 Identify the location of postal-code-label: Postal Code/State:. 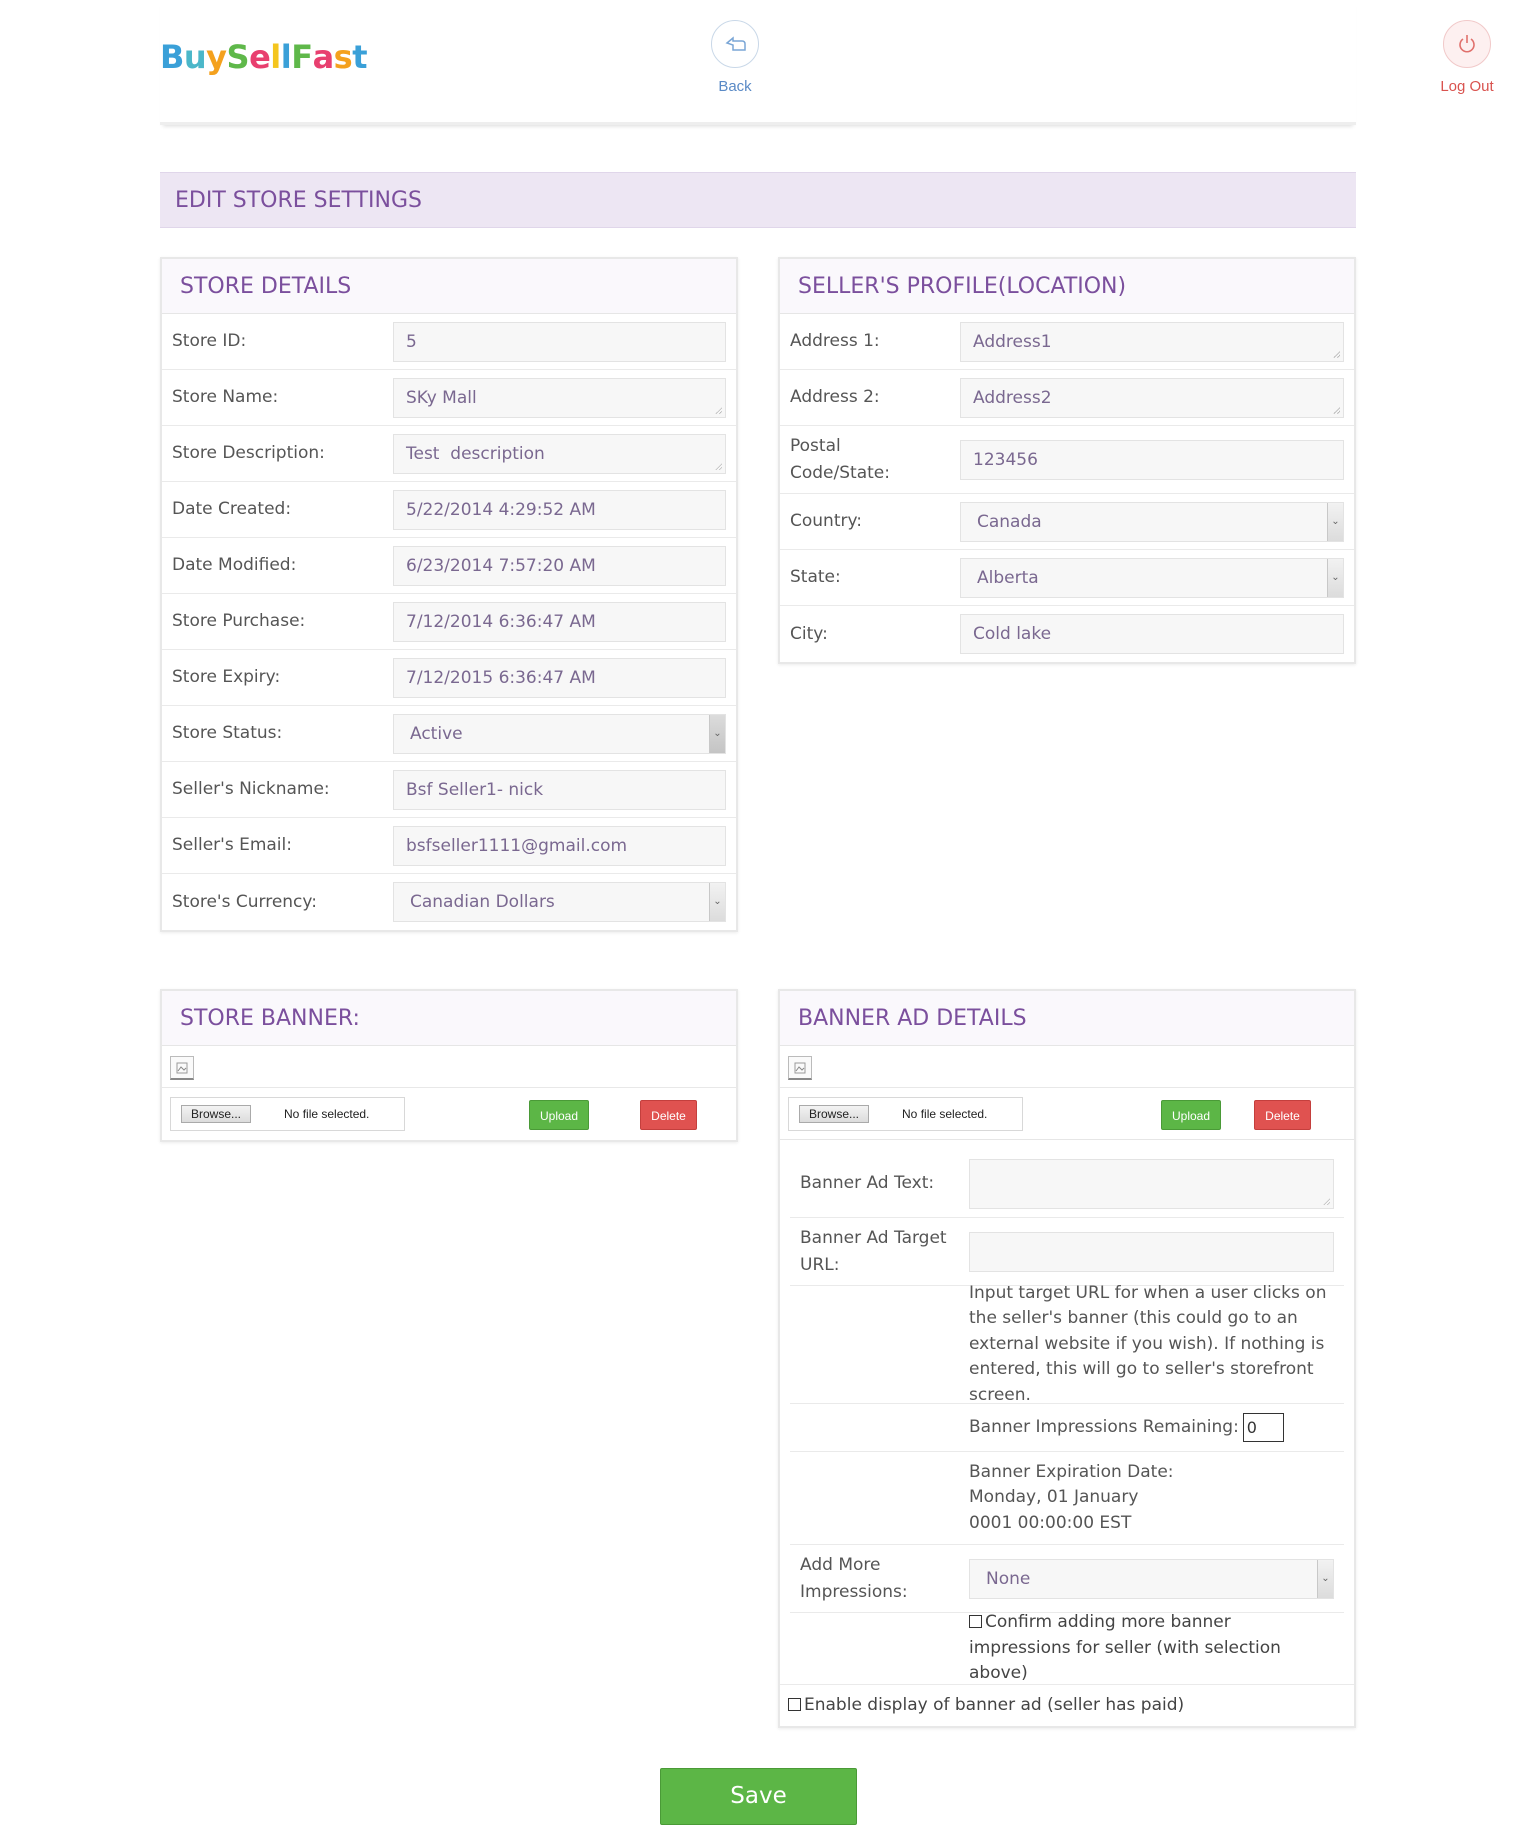
(840, 459).